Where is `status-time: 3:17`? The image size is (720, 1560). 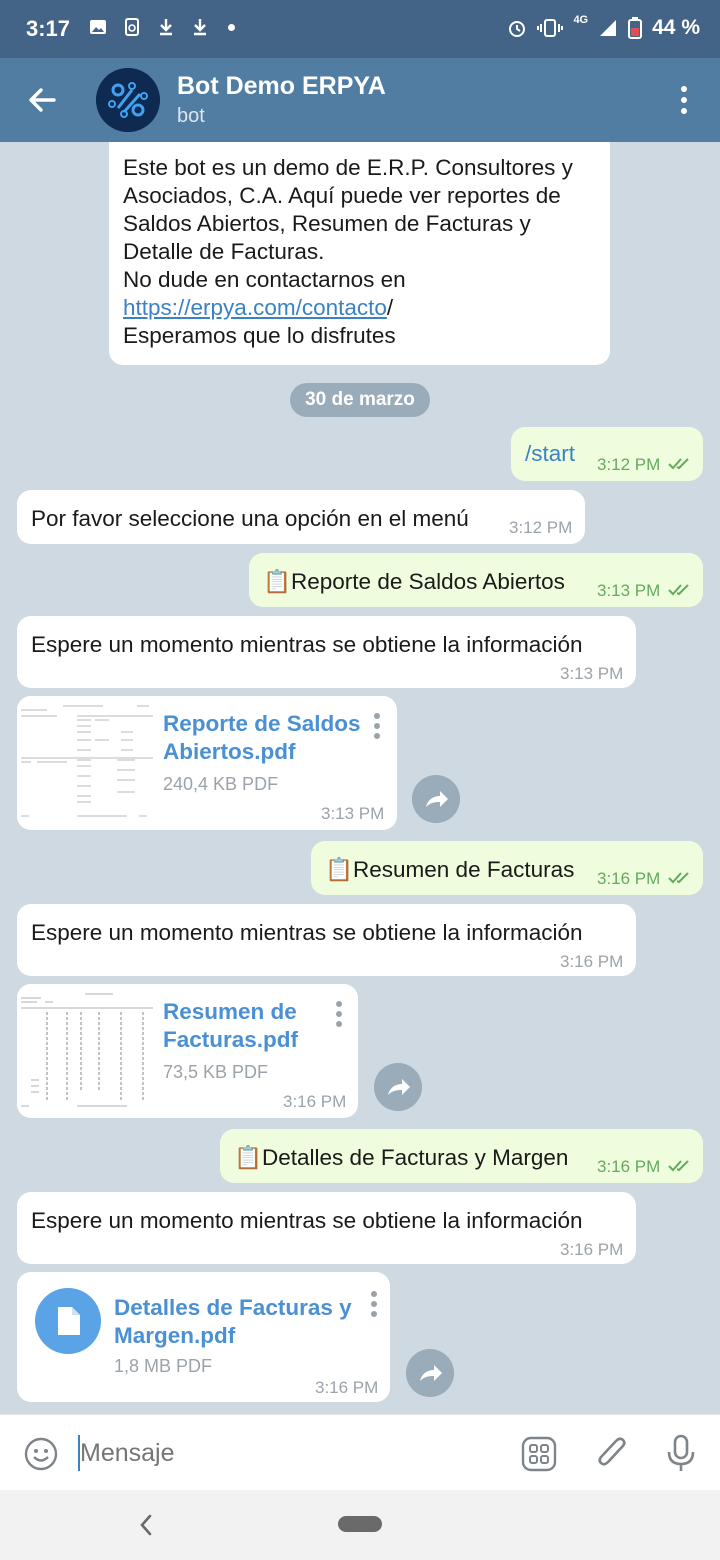 status-time: 3:17 is located at coordinates (48, 28).